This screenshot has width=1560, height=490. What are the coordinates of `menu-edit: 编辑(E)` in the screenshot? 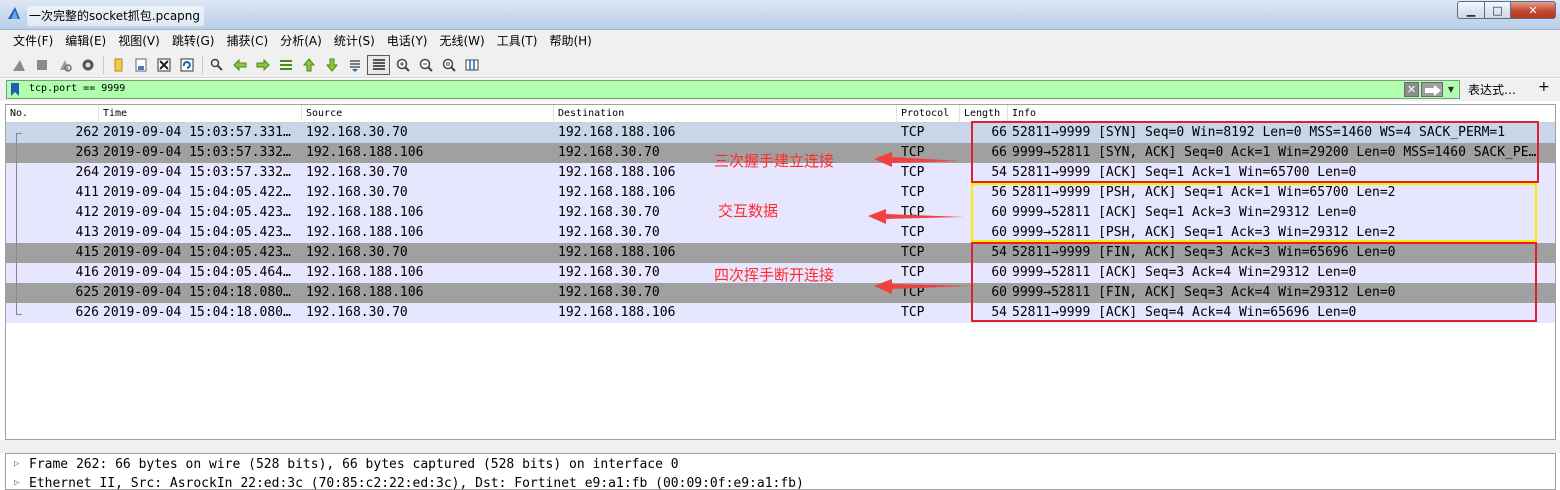 It's located at (85, 41).